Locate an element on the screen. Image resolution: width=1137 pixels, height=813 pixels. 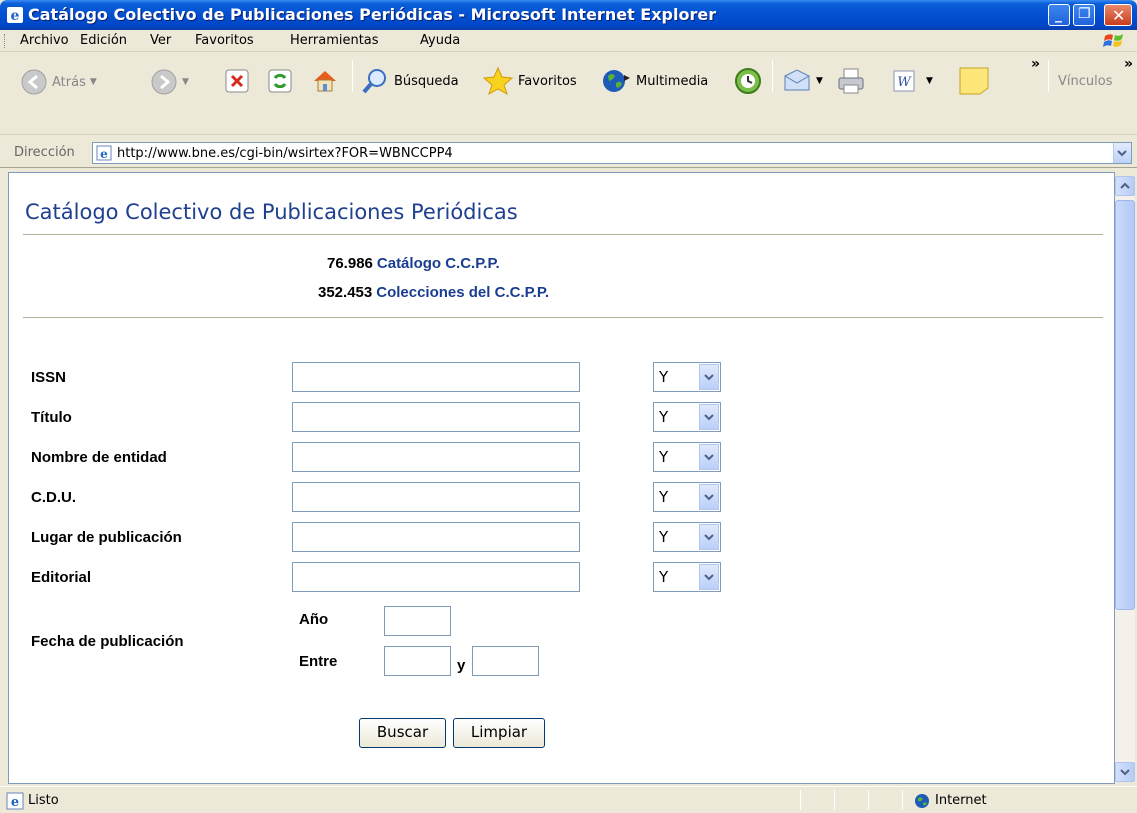
links-button: Vínculos is located at coordinates (1085, 81).